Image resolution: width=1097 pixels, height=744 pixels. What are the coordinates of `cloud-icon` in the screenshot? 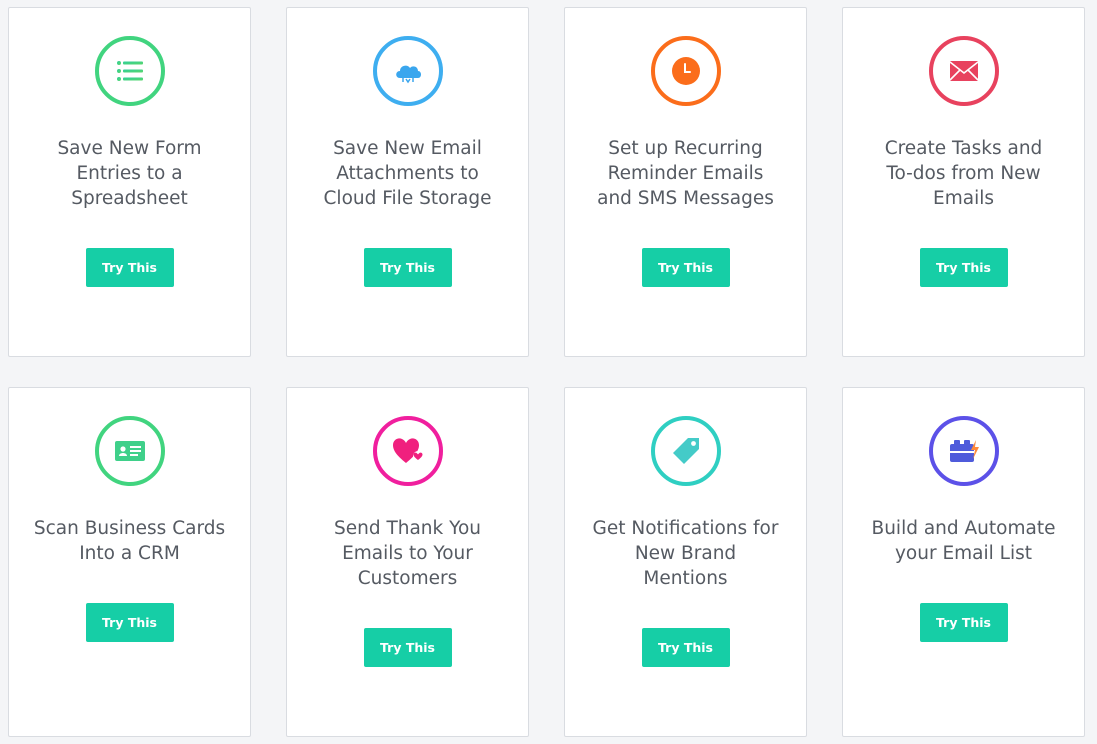 It's located at (407, 71).